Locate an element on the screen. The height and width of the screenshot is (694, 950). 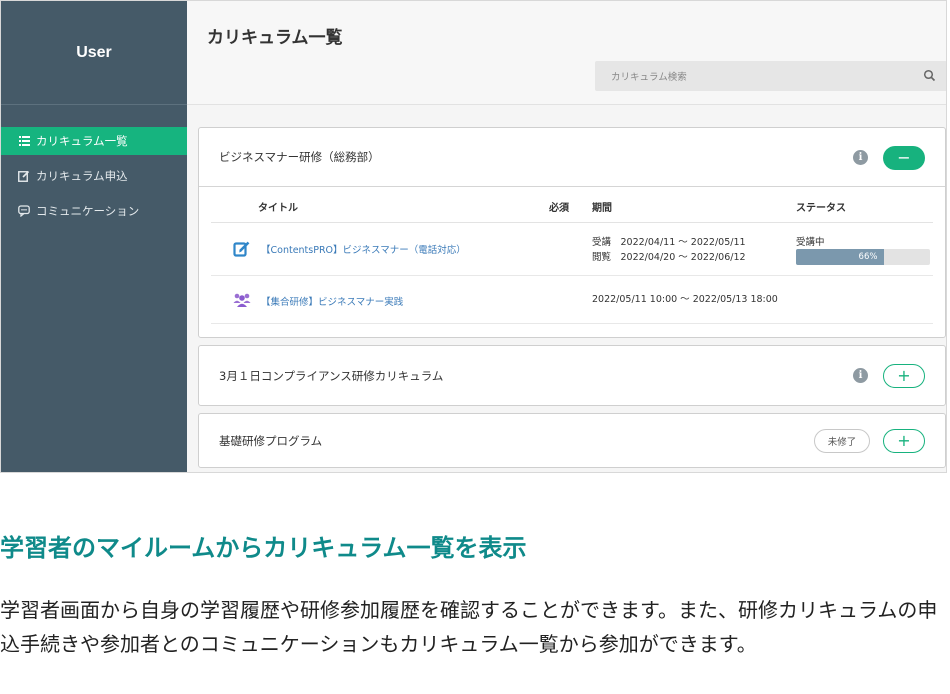
status-badge: 未修了 is located at coordinates (842, 441).